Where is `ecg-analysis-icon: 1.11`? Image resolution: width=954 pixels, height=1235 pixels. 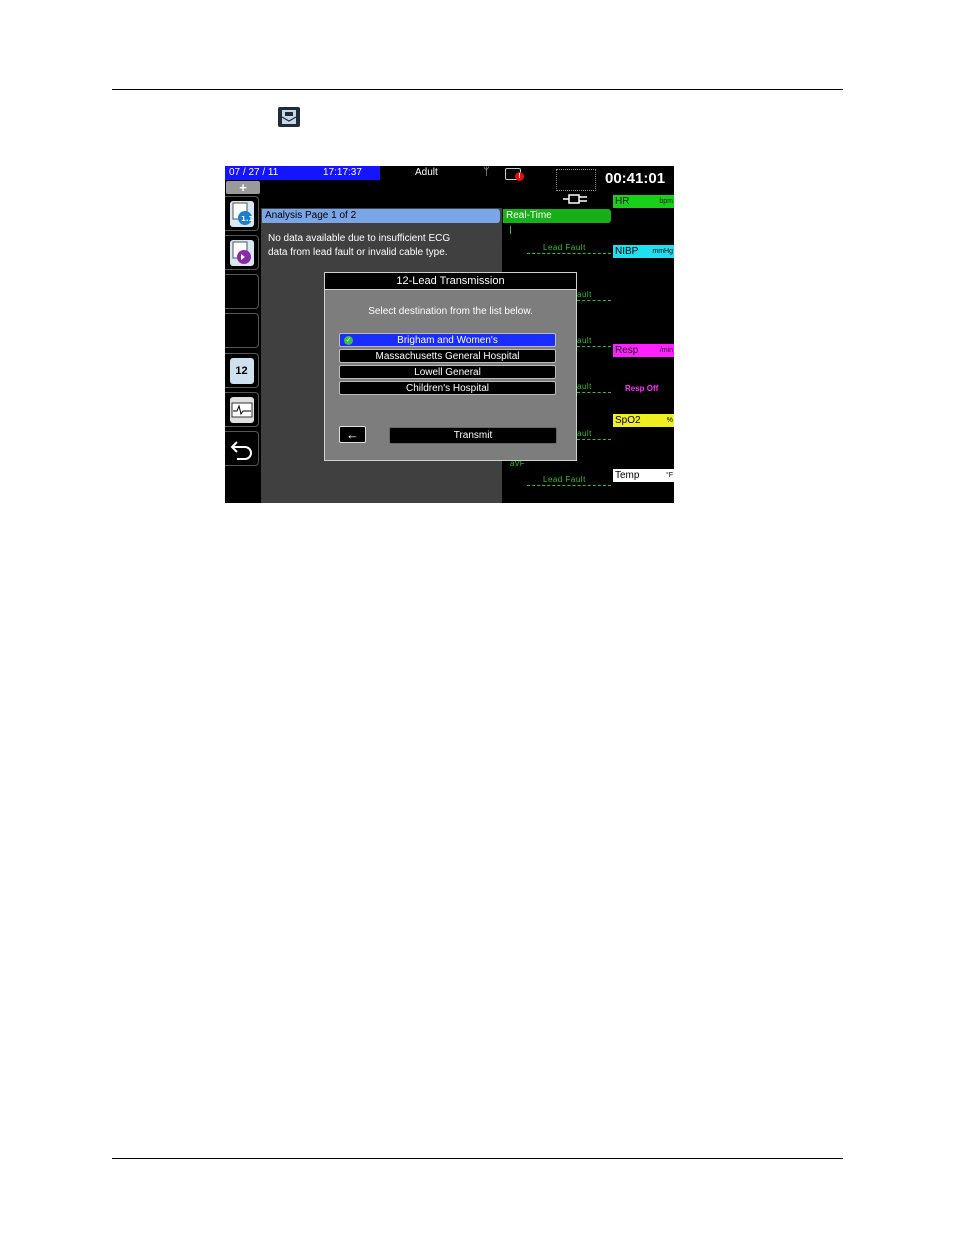 ecg-analysis-icon: 1.11 is located at coordinates (241, 213).